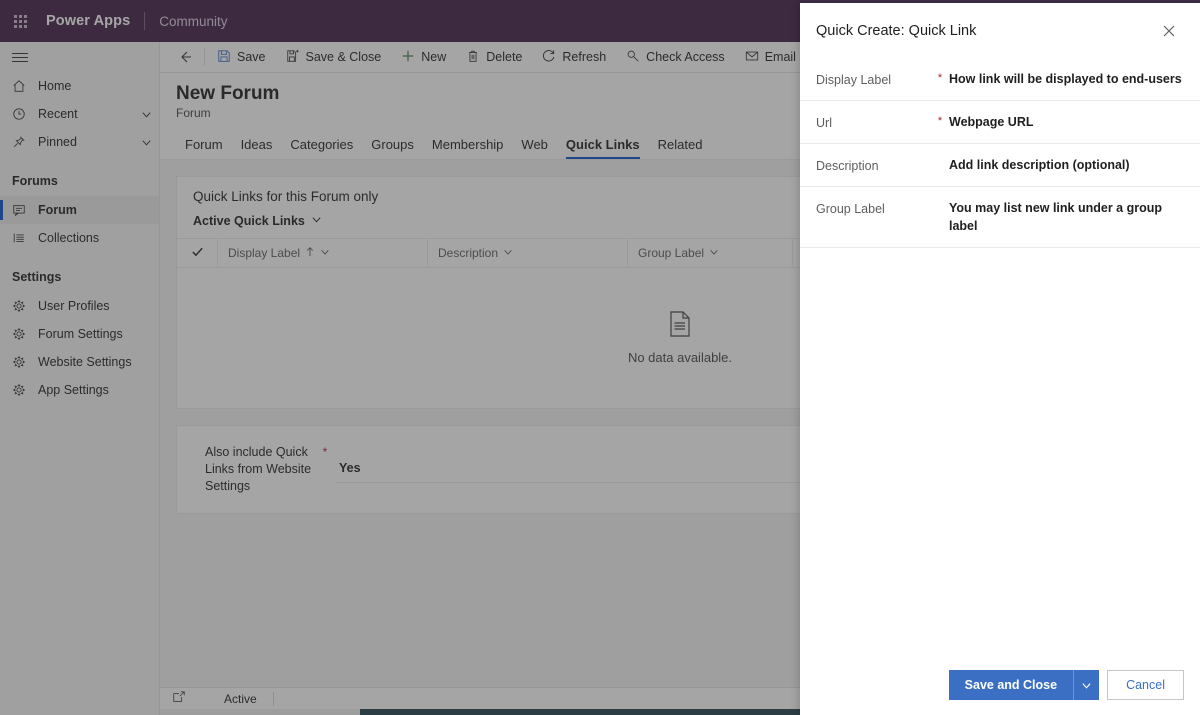  Describe the element at coordinates (1169, 31) in the screenshot. I see `close-icon` at that location.